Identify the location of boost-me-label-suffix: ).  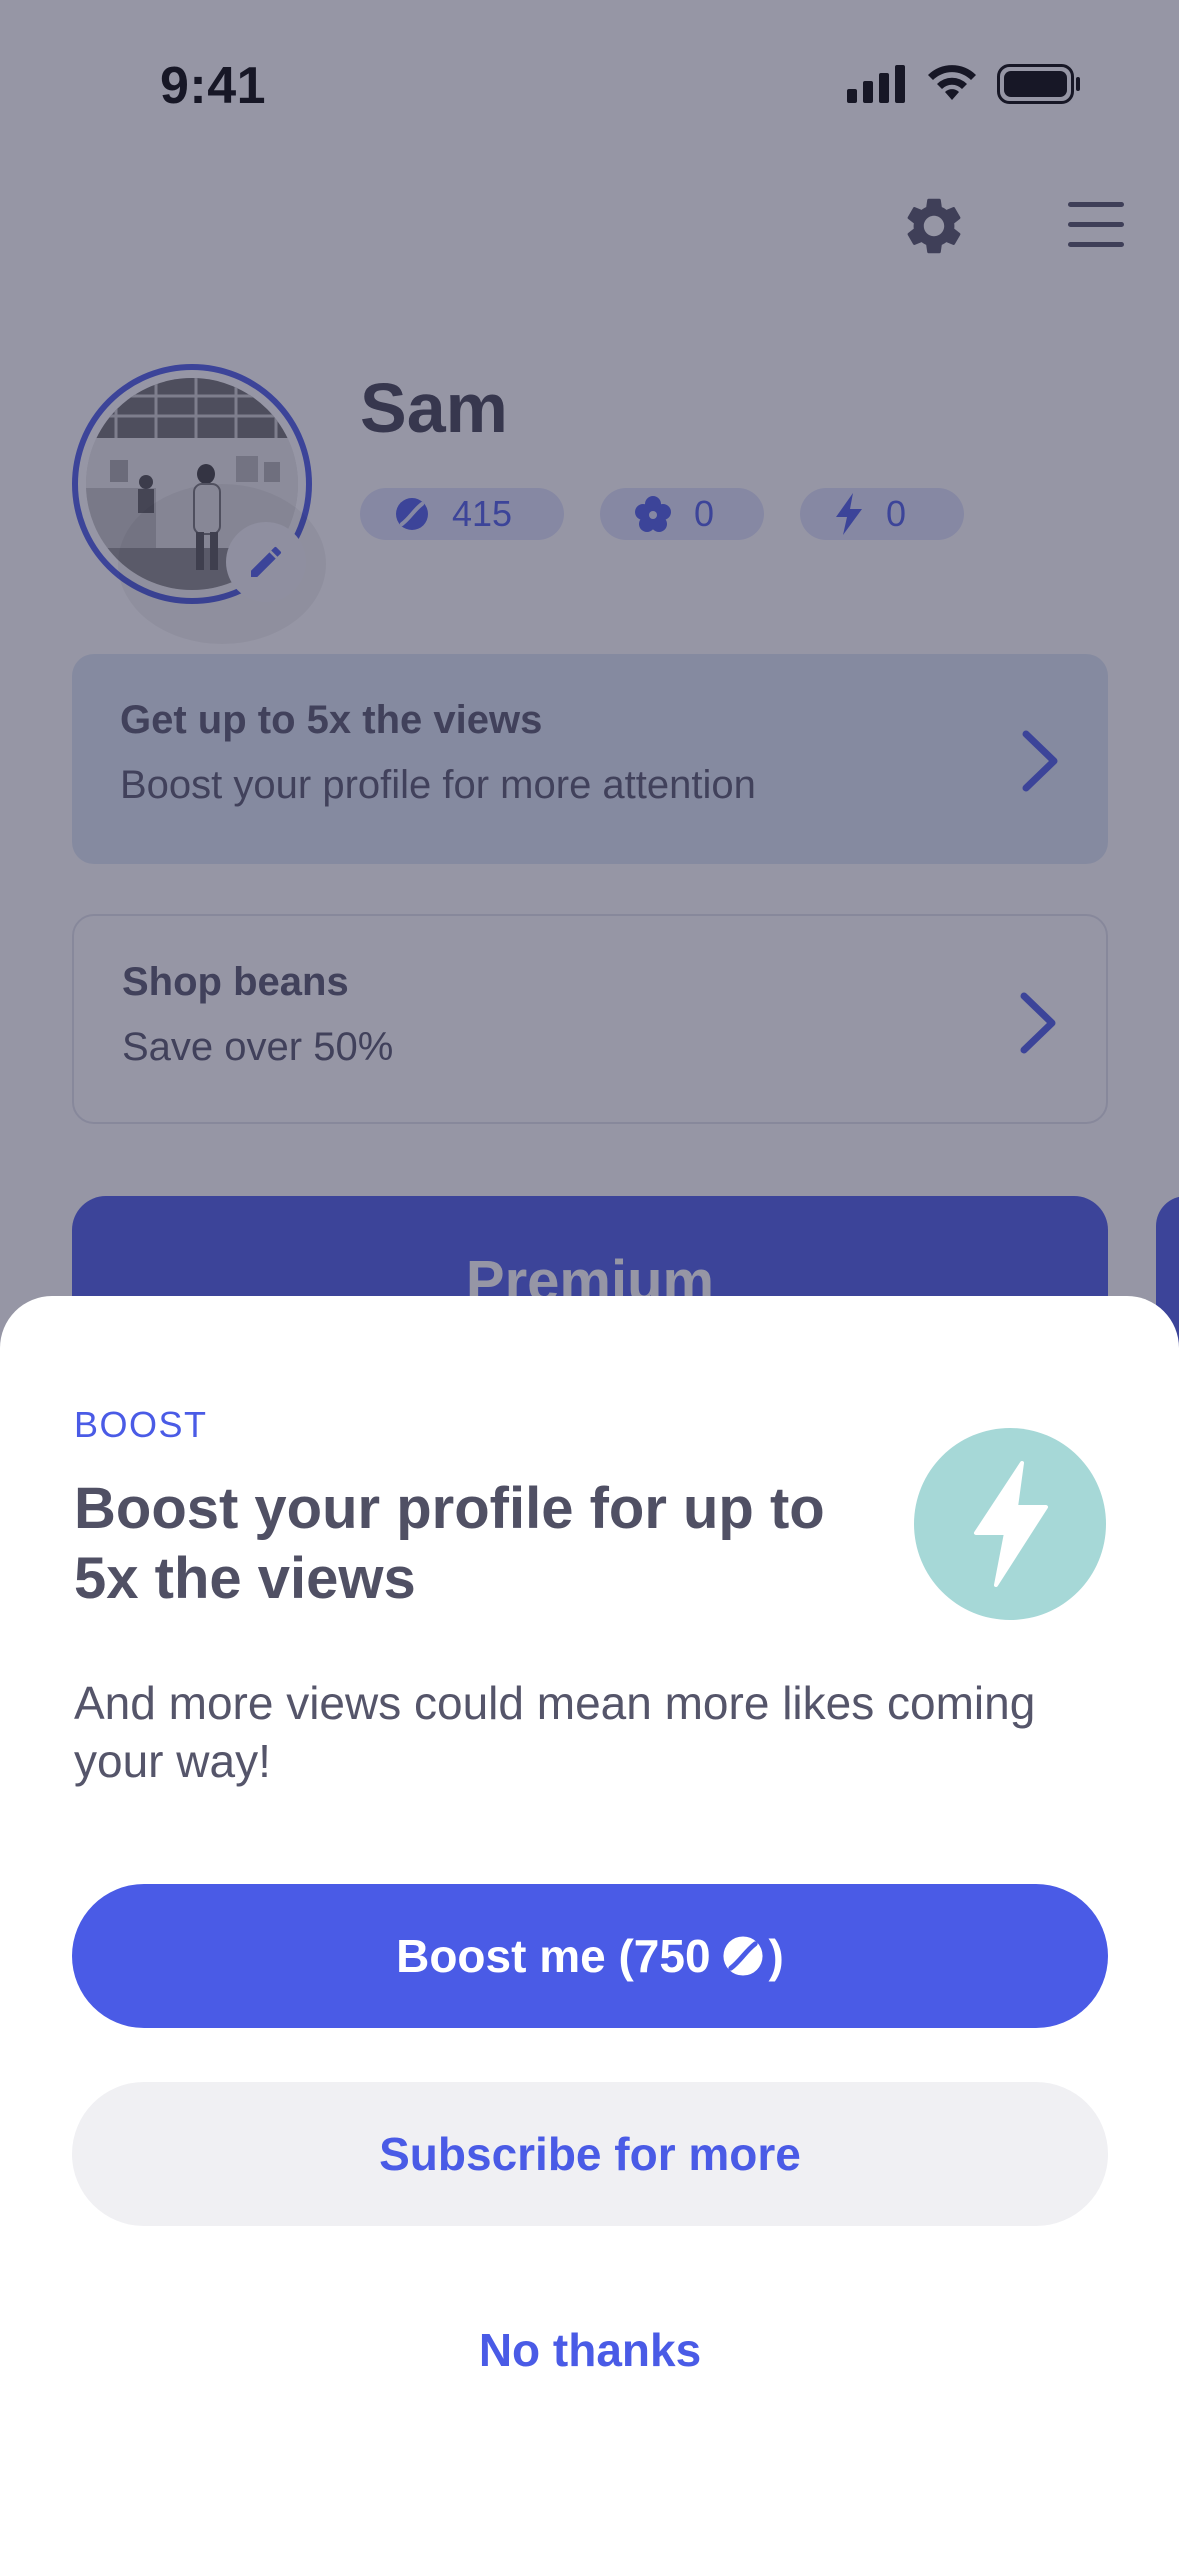
(776, 1956).